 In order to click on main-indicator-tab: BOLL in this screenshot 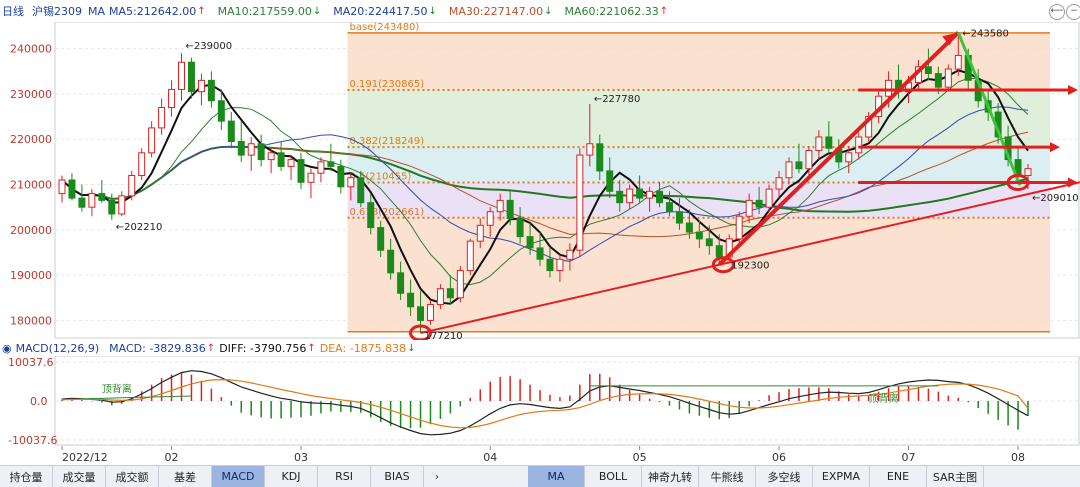, I will do `click(613, 476)`.